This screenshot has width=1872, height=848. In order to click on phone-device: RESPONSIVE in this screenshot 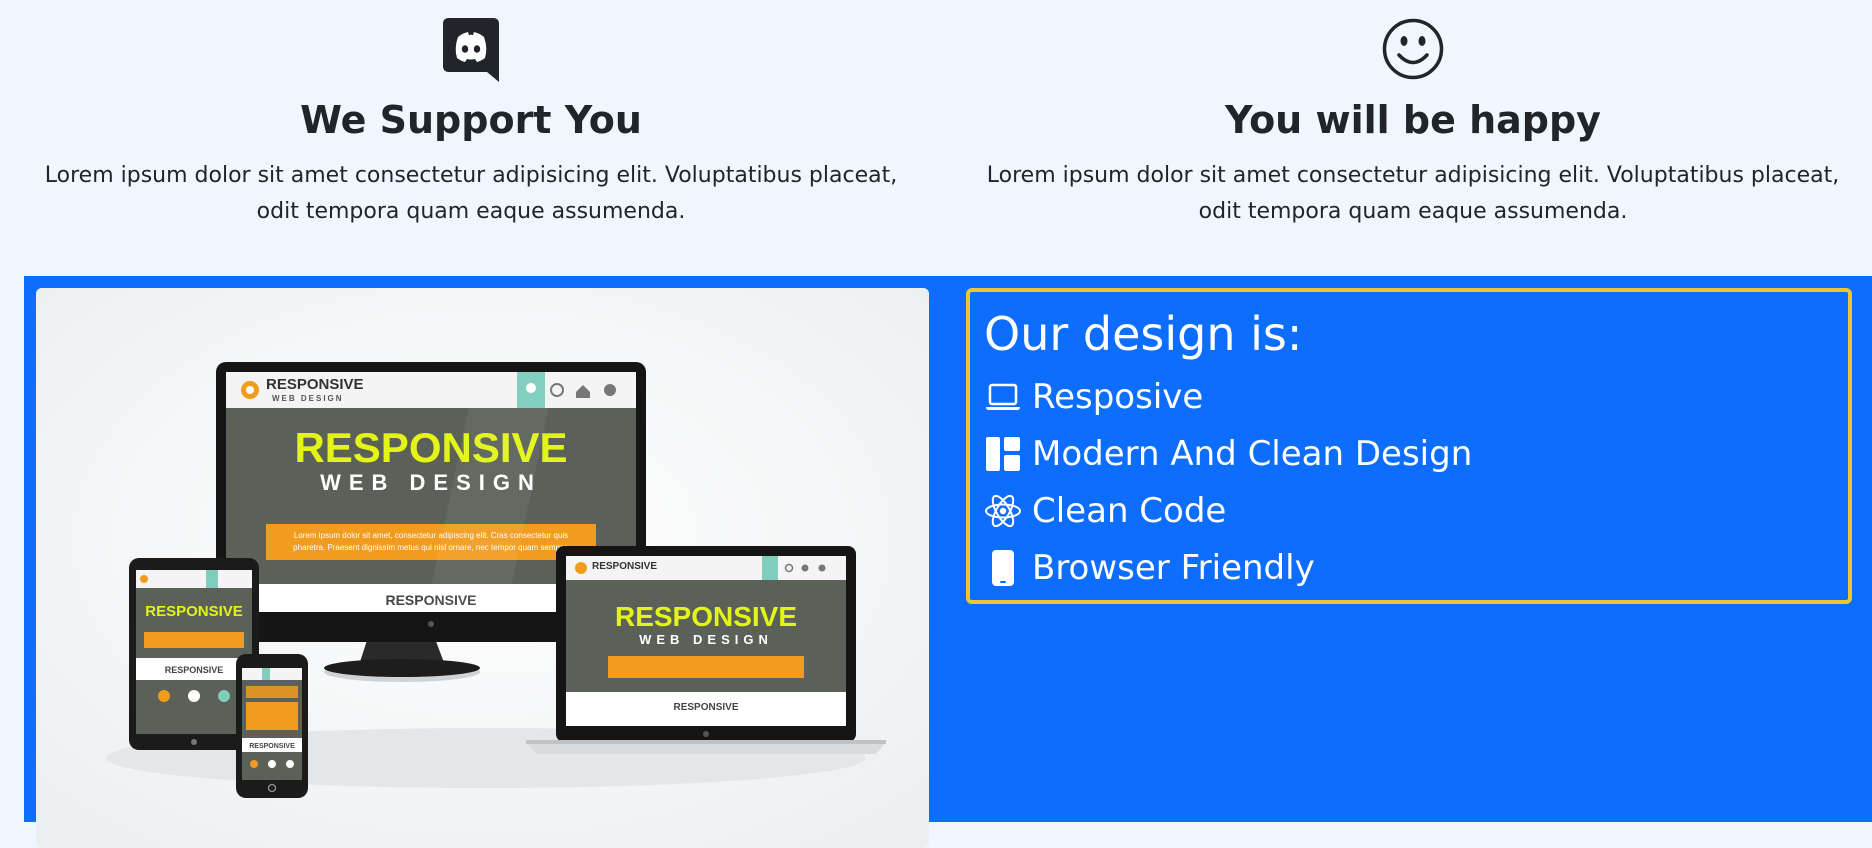, I will do `click(272, 726)`.